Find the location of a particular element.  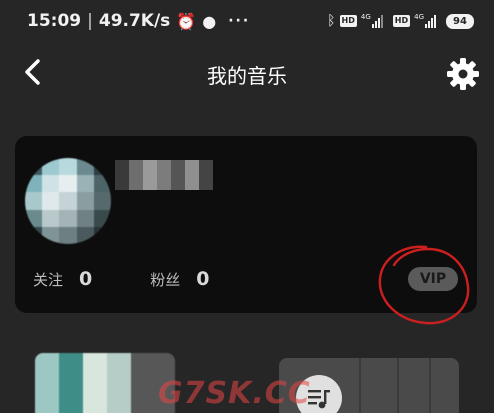

followers-stat: 粉丝 0 is located at coordinates (179, 279).